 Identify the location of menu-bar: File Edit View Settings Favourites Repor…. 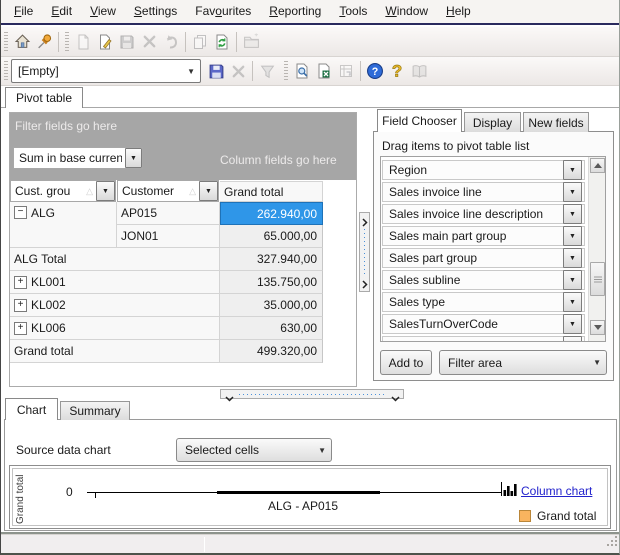
(310, 12).